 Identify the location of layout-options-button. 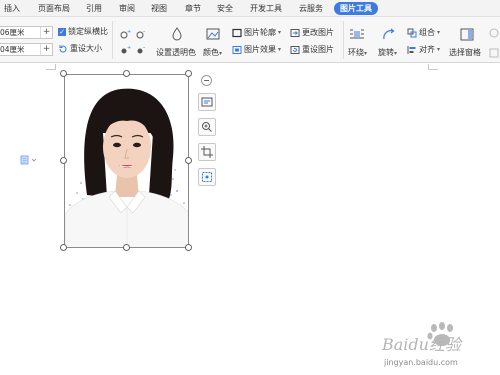
(207, 102).